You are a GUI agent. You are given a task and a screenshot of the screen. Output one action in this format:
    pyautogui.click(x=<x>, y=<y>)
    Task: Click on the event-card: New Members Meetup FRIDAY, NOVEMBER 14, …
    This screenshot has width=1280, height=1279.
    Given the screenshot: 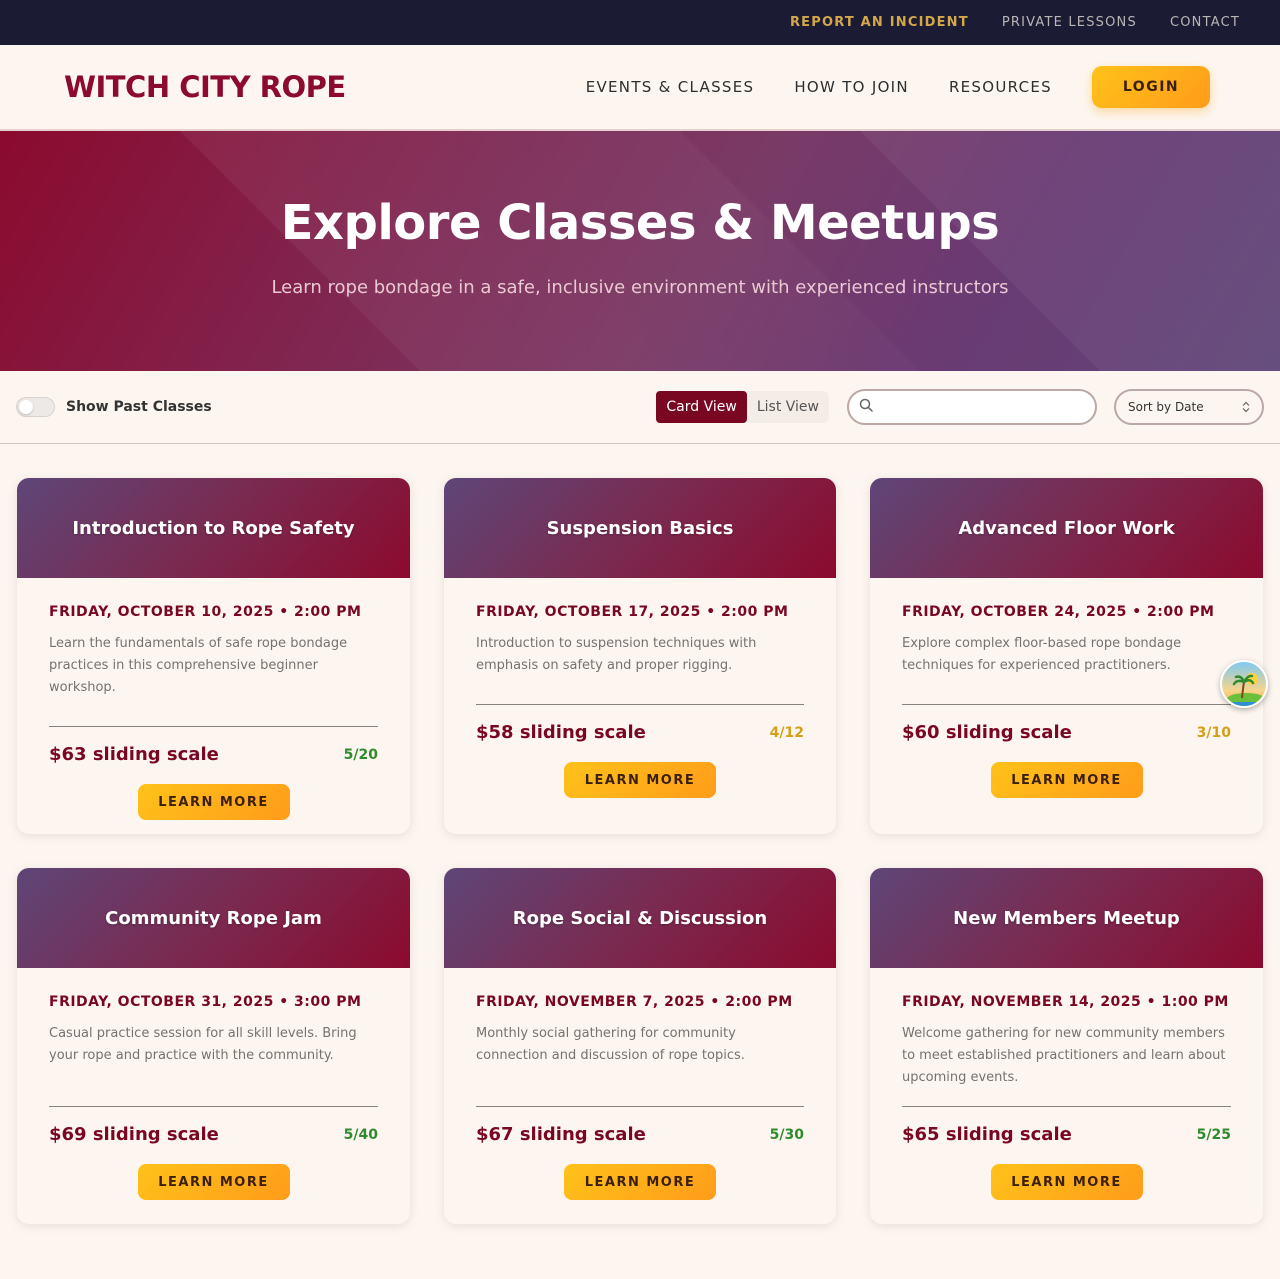 What is the action you would take?
    pyautogui.click(x=1066, y=1046)
    